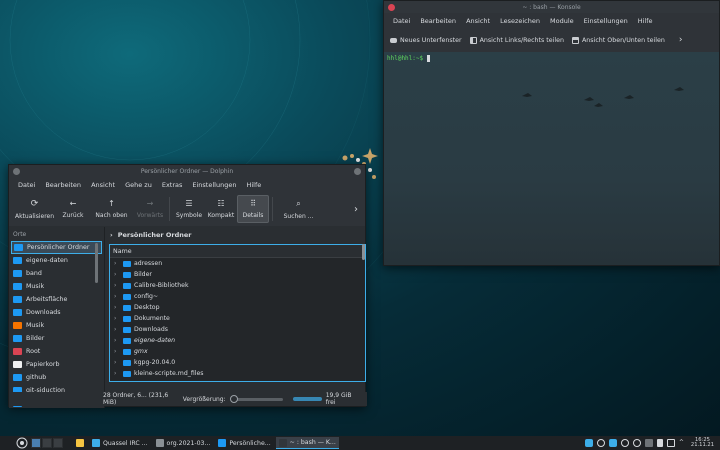 The image size is (720, 450). Describe the element at coordinates (618, 40) in the screenshot. I see `split-top-bottom-button: Ansicht Oben/Unten teilen` at that location.